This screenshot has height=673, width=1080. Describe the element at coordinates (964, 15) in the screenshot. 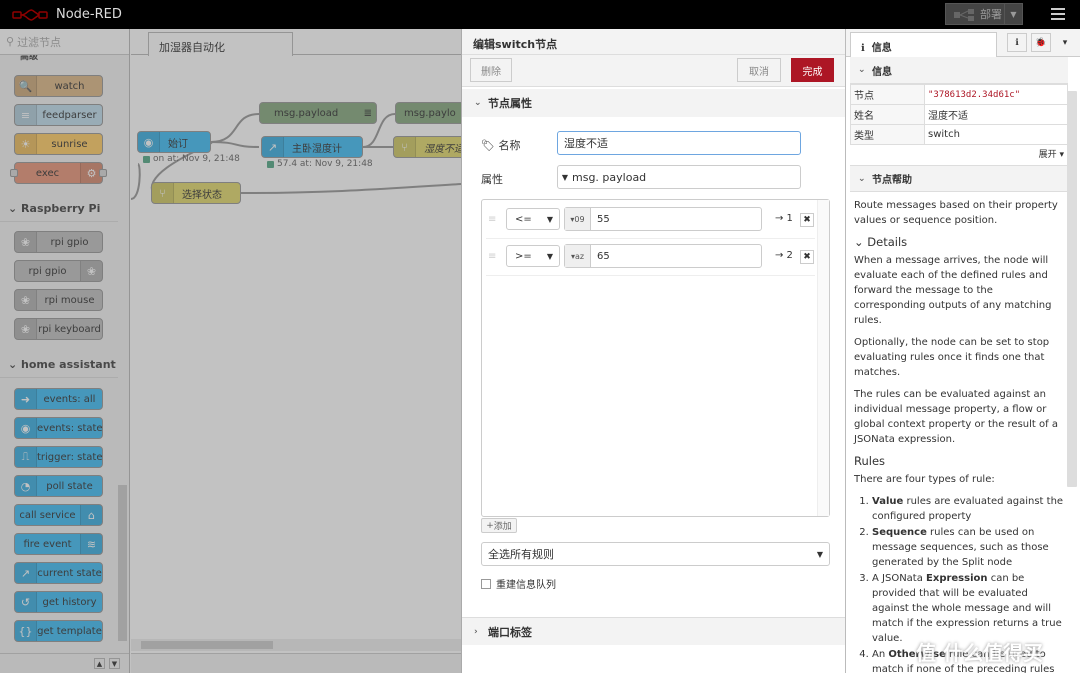

I see `deploy-icon` at that location.